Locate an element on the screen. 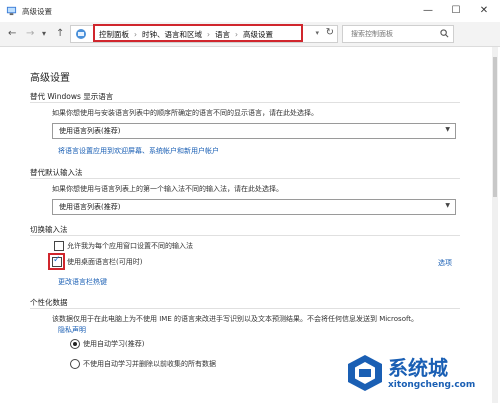 This screenshot has height=403, width=500. watermark: 系统城 xitongcheng.com is located at coordinates (420, 376).